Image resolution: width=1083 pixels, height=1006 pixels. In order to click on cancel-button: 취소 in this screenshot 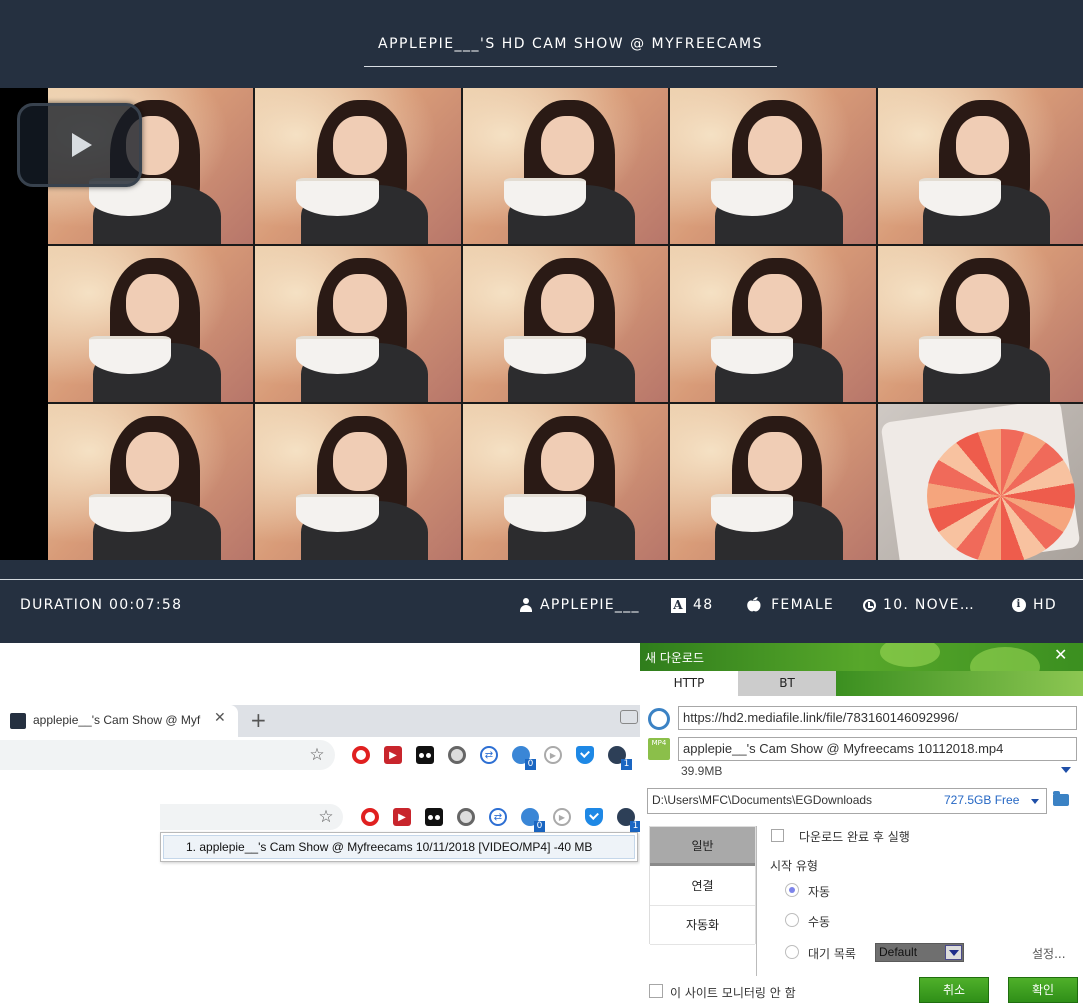, I will do `click(954, 990)`.